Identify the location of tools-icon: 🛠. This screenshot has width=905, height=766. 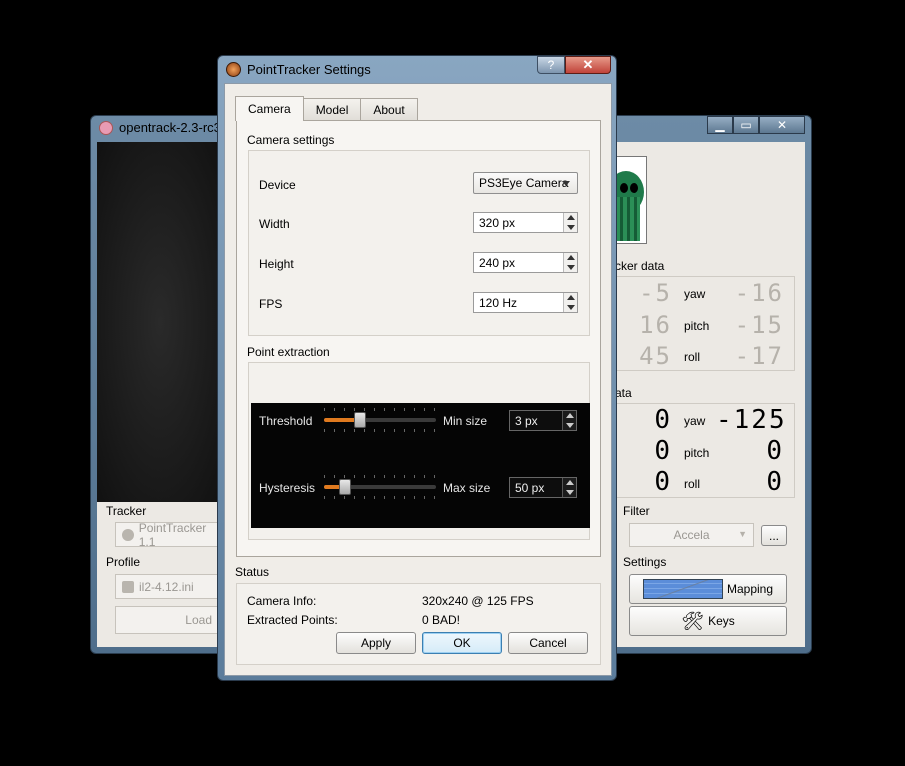
(693, 620).